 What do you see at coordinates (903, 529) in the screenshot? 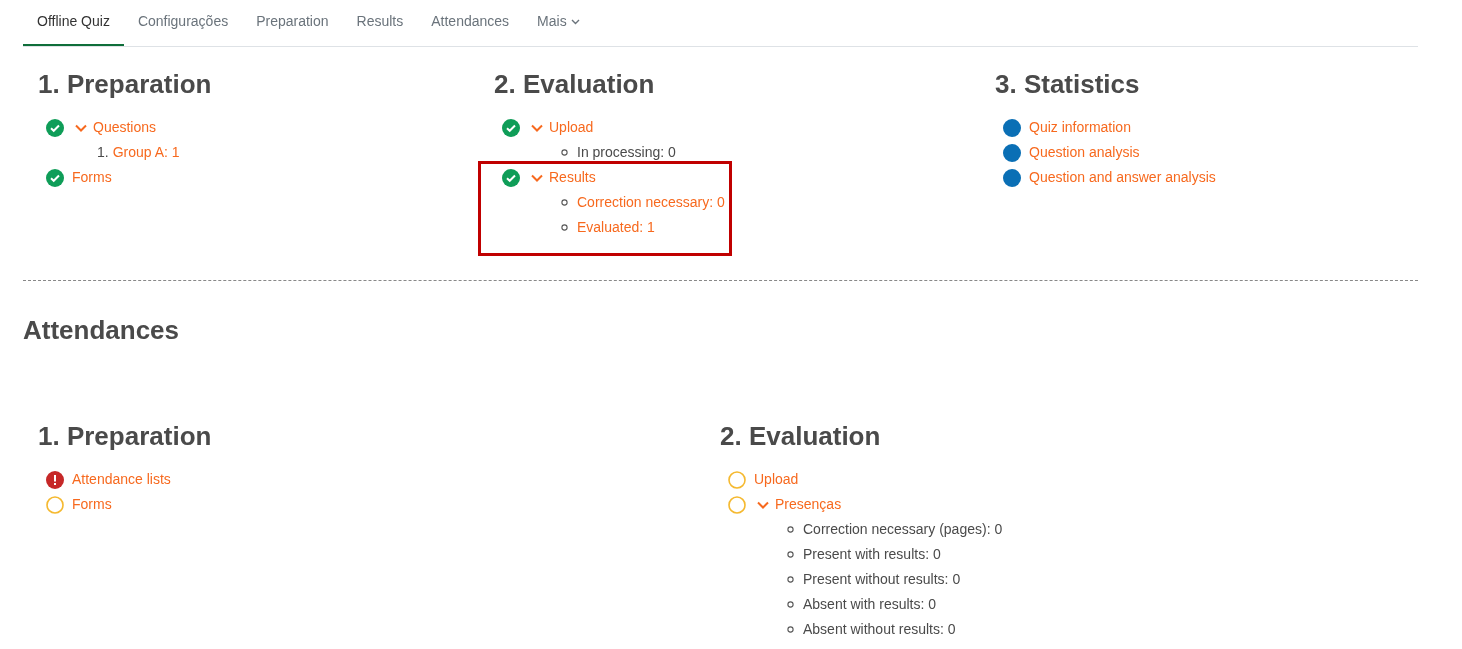
I see `list-item-text: Correction necessary (pages): 0` at bounding box center [903, 529].